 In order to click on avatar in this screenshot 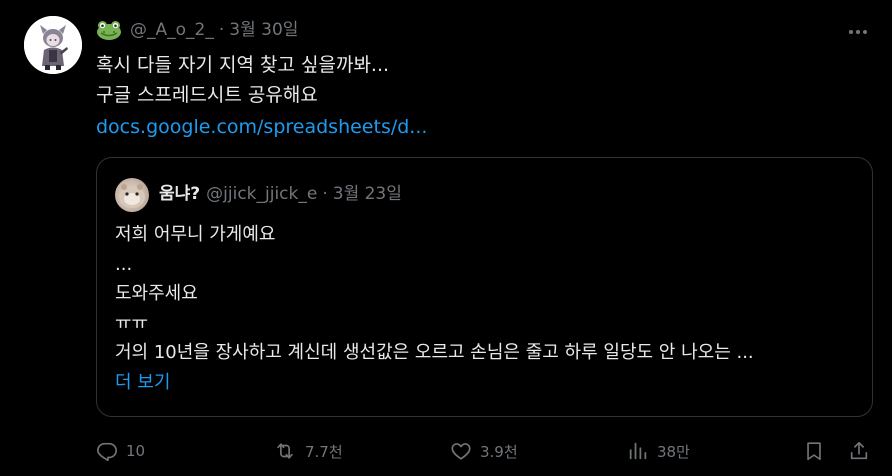, I will do `click(53, 45)`.